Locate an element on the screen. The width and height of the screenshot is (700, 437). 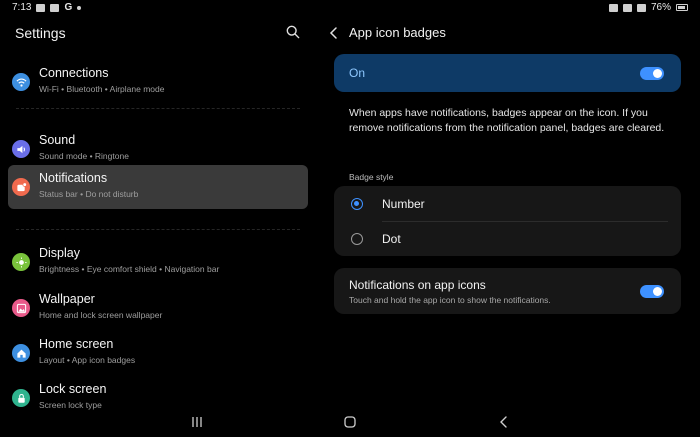
home-nav-icon is located at coordinates (350, 422).